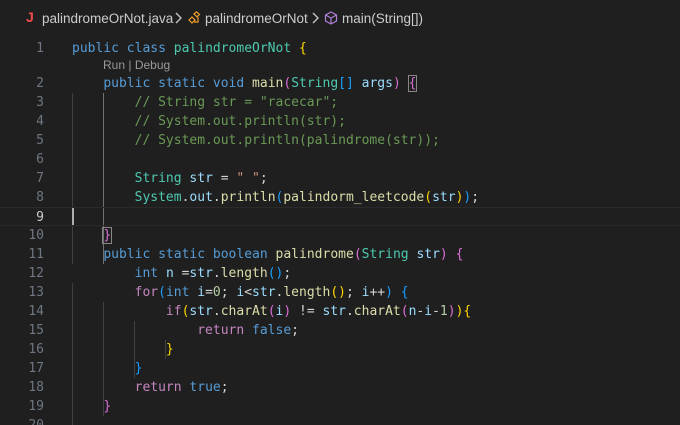 This screenshot has width=680, height=425. I want to click on code-line: 1 public class palindromeOrNot {, so click(340, 48).